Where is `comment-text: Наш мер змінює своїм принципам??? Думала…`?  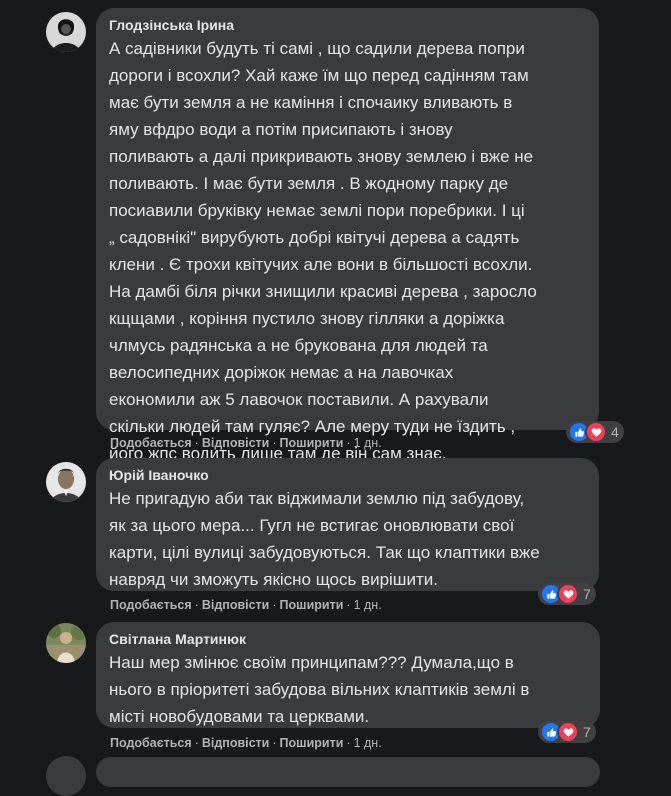
comment-text: Наш мер змінює своїм принципам??? Думала… is located at coordinates (319, 689).